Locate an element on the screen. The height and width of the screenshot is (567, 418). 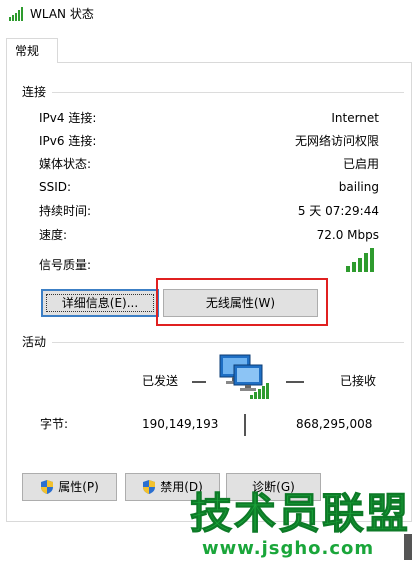
signal-quality-label: 信号质量: is located at coordinates (65, 265).